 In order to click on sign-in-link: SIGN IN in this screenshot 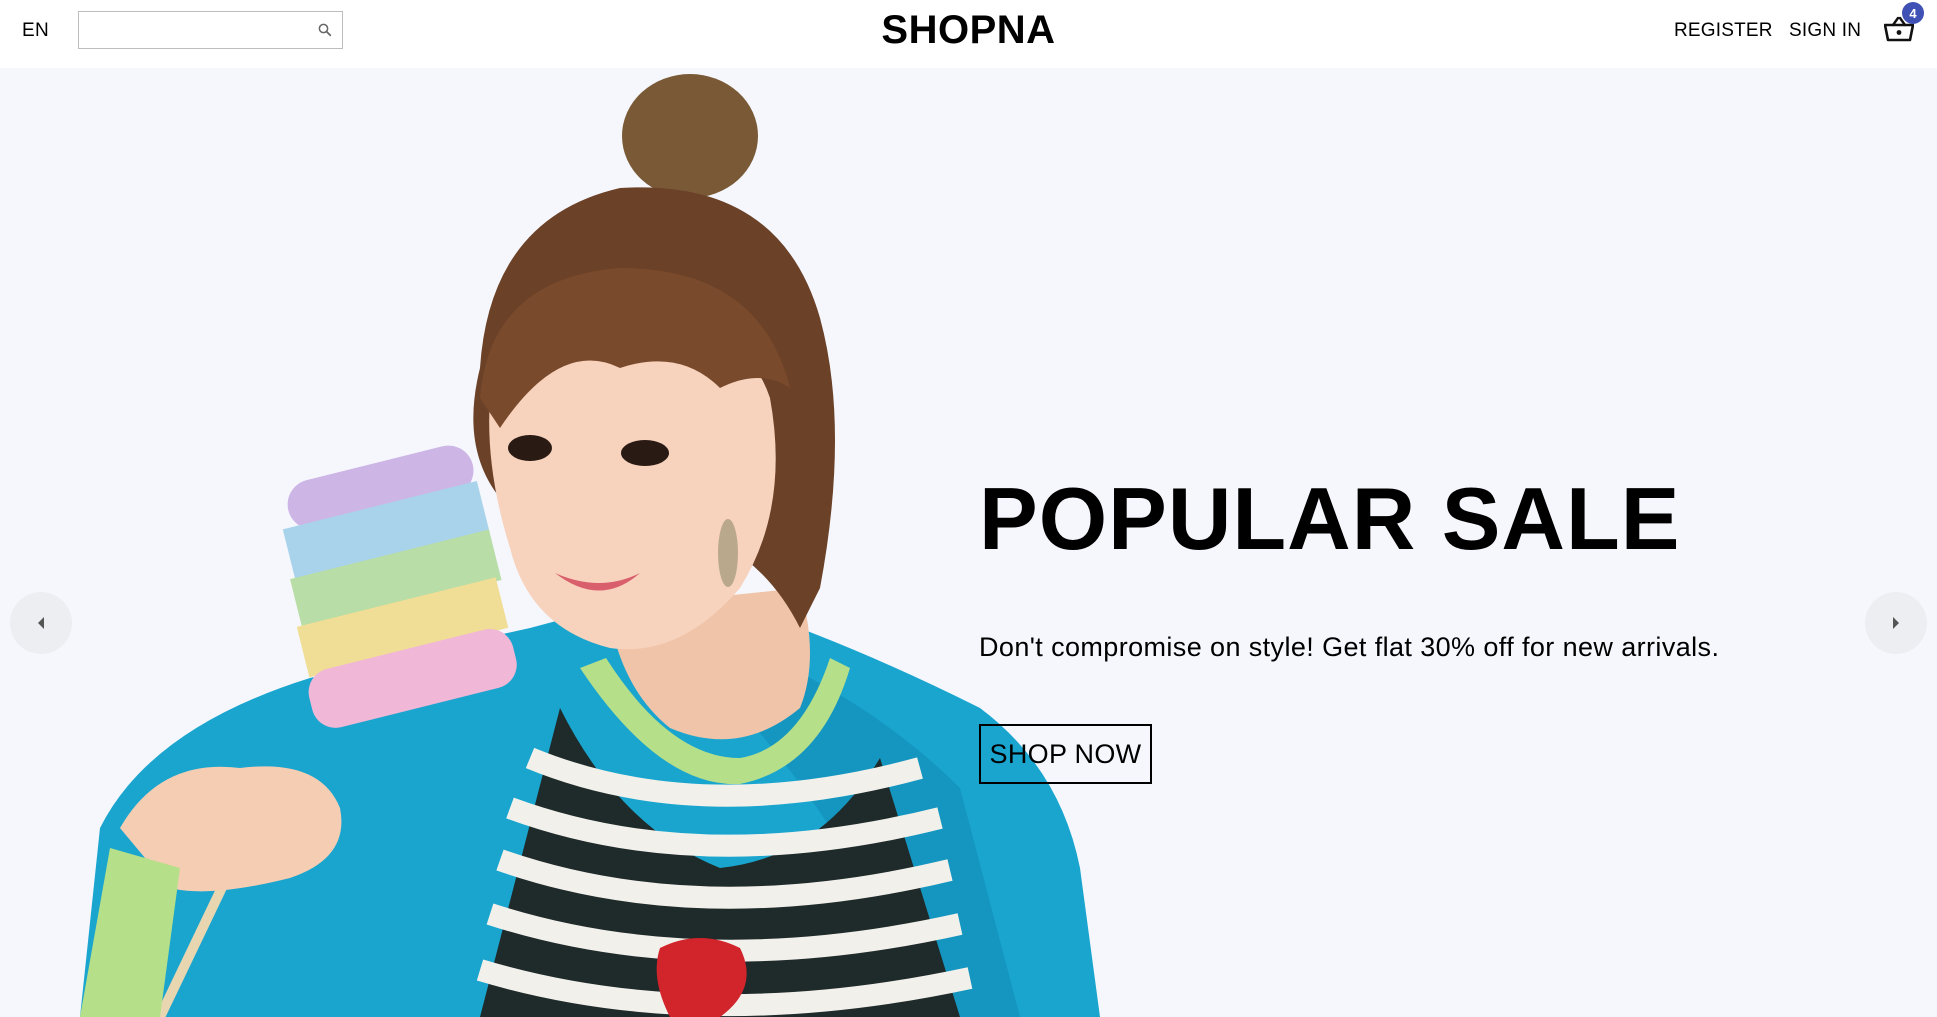, I will do `click(1825, 31)`.